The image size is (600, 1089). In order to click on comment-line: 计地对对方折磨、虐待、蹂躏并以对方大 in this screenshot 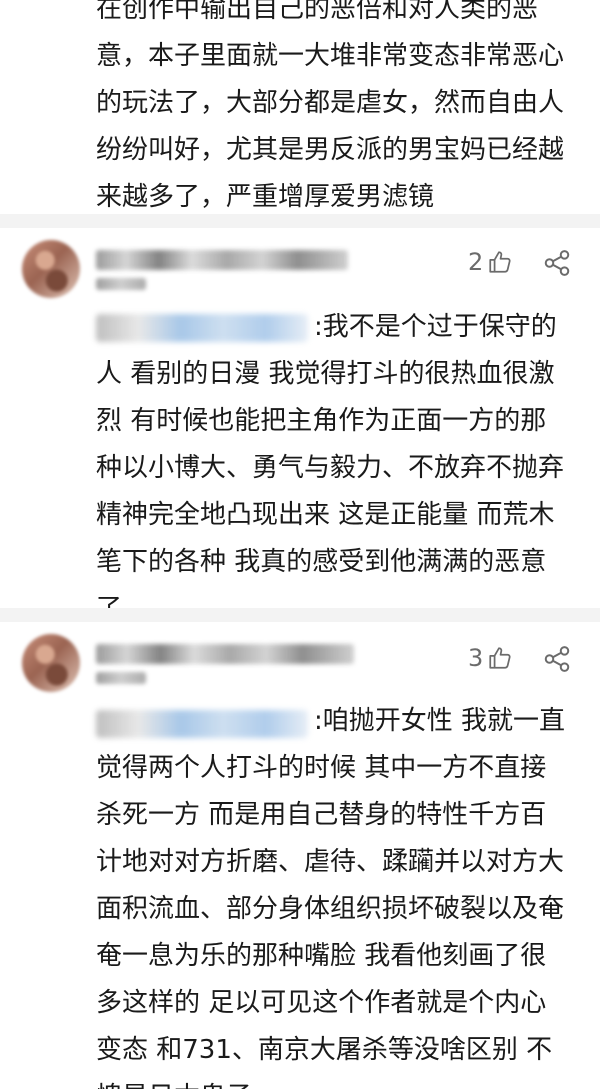, I will do `click(330, 862)`.